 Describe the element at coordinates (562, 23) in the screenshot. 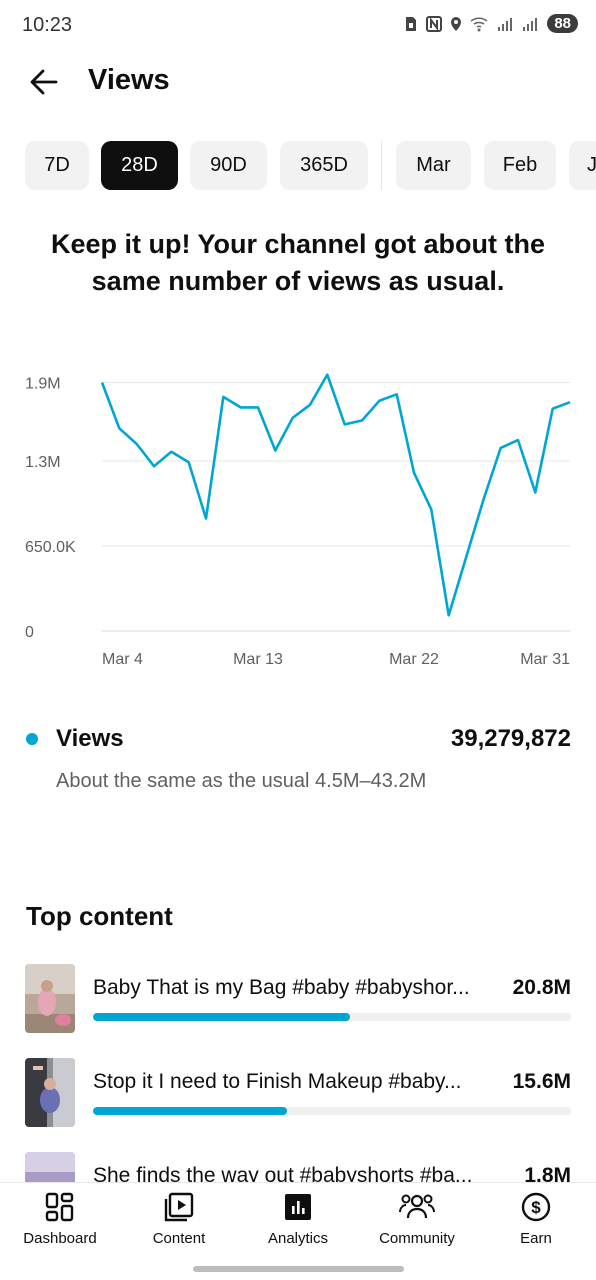

I see `battery-indicator: 88` at that location.